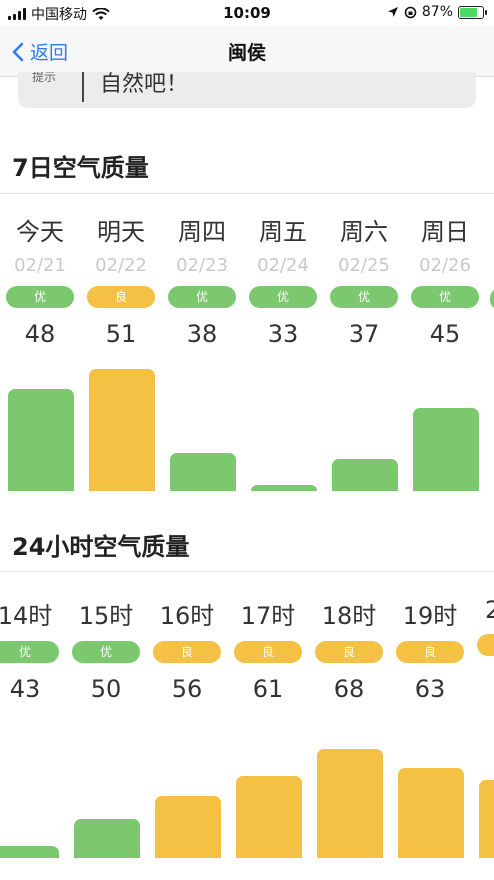 Image resolution: width=494 pixels, height=880 pixels. Describe the element at coordinates (106, 689) in the screenshot. I see `hourly-aqi-value: 50` at that location.